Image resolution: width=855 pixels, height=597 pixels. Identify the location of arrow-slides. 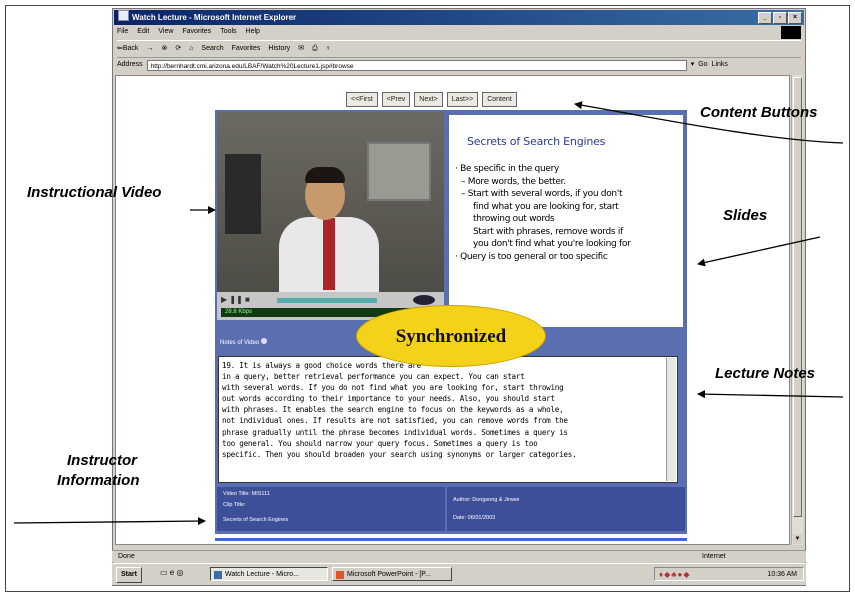
(759, 251).